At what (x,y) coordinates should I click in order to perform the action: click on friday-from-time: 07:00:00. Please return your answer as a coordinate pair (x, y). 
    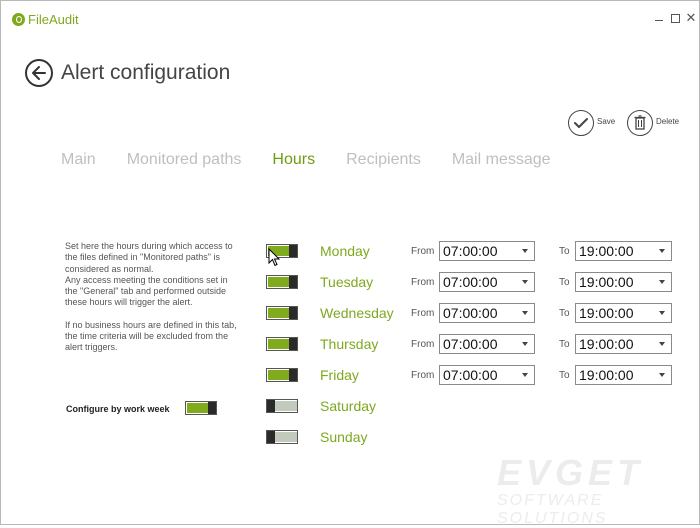
    Looking at the image, I should click on (487, 375).